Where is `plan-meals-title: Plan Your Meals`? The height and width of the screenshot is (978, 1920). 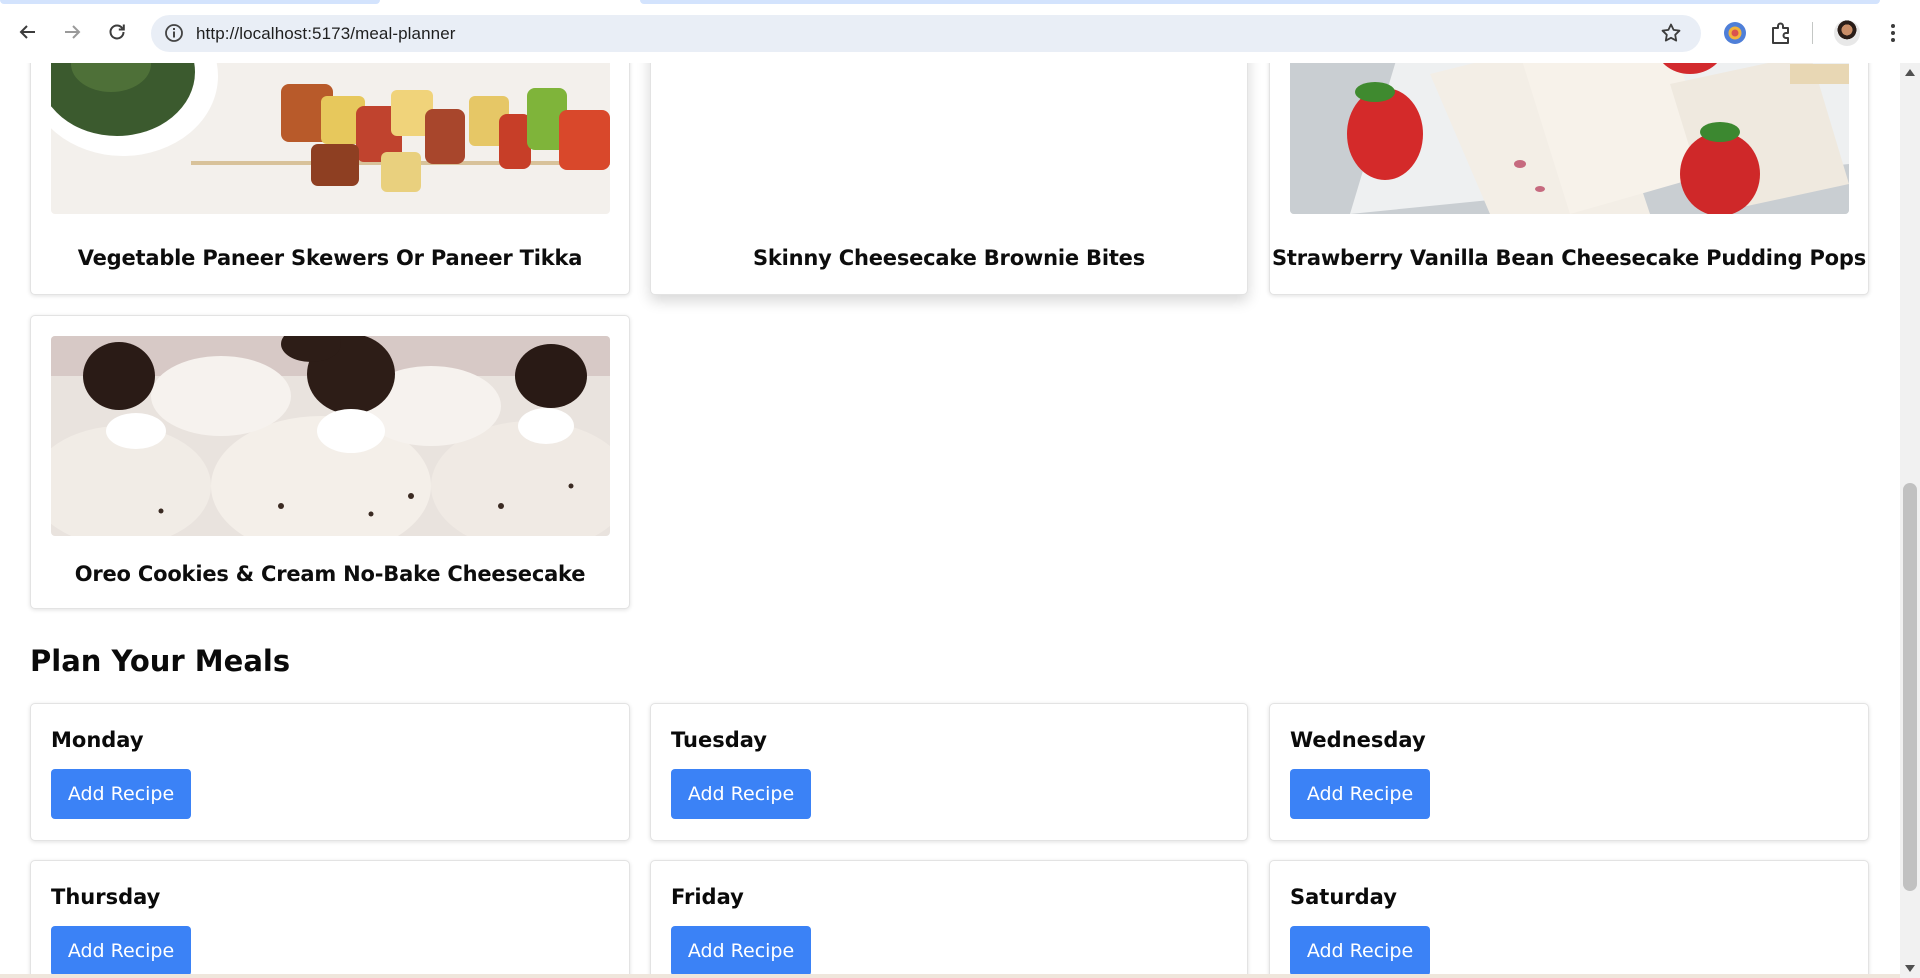
plan-meals-title: Plan Your Meals is located at coordinates (160, 661).